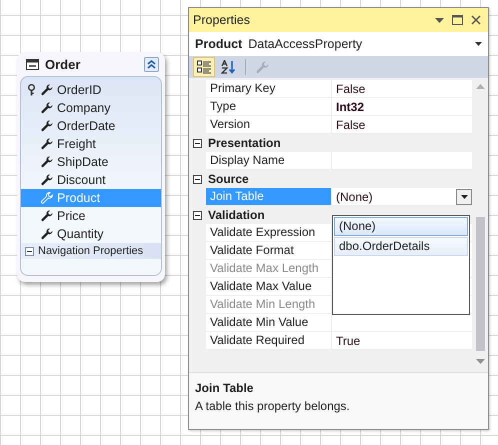 The width and height of the screenshot is (498, 445). What do you see at coordinates (350, 107) in the screenshot?
I see `property-value: Int32` at bounding box center [350, 107].